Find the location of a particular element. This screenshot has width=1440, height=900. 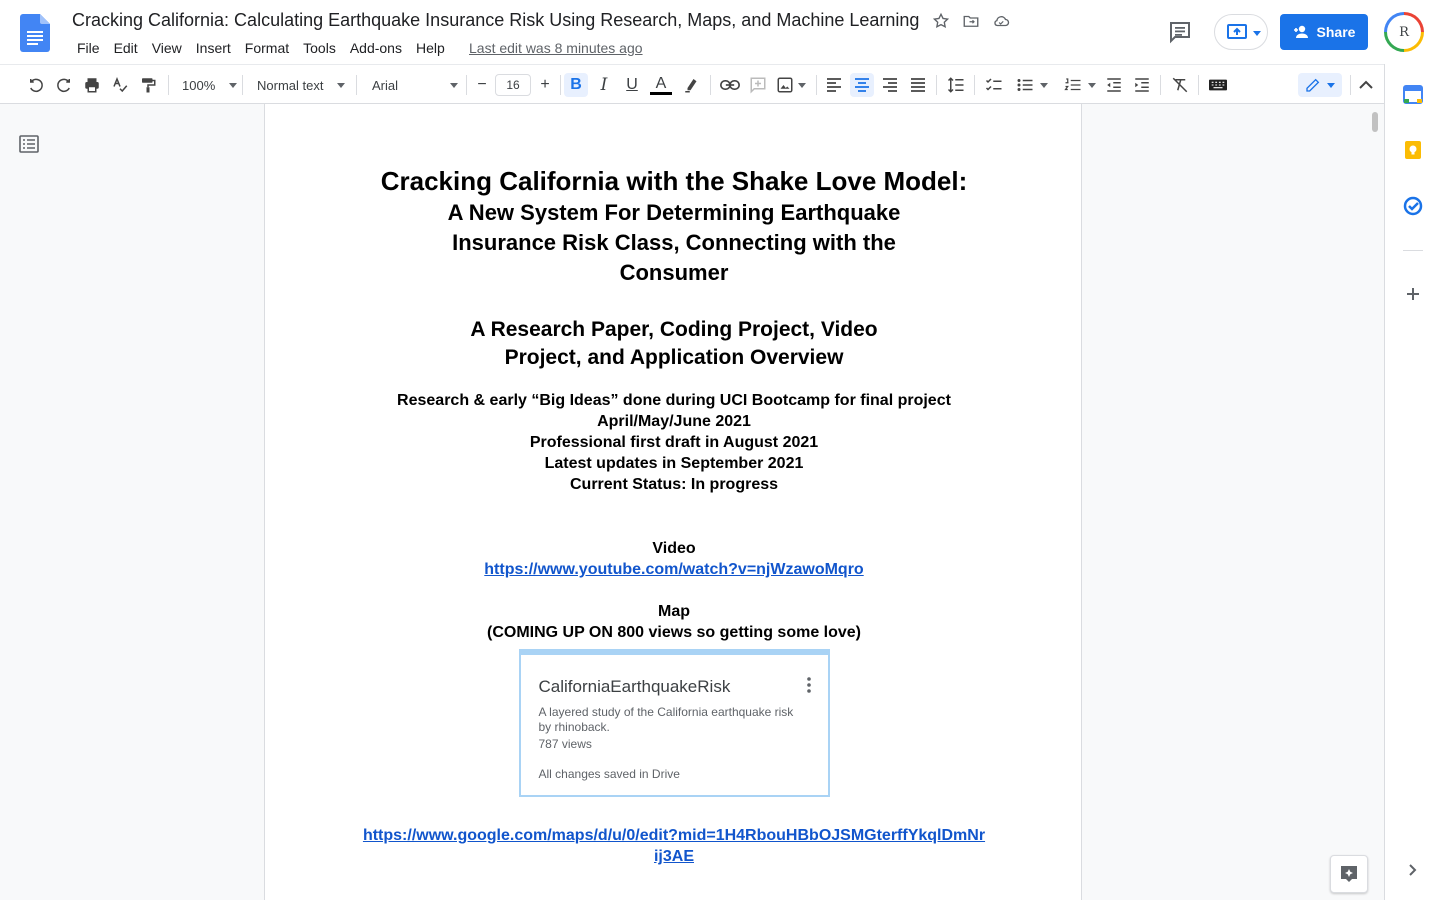

checklist-icon is located at coordinates (994, 85).